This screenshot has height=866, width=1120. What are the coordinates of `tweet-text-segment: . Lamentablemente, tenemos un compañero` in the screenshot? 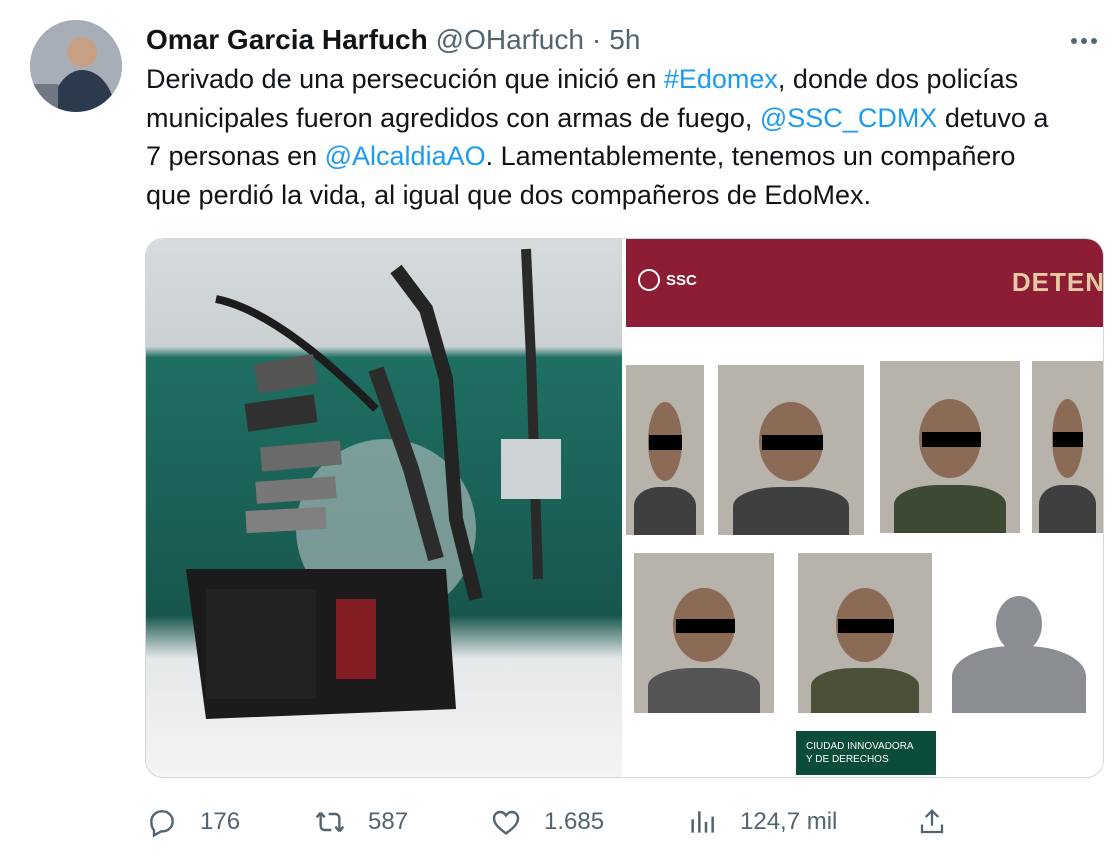 It's located at (750, 156).